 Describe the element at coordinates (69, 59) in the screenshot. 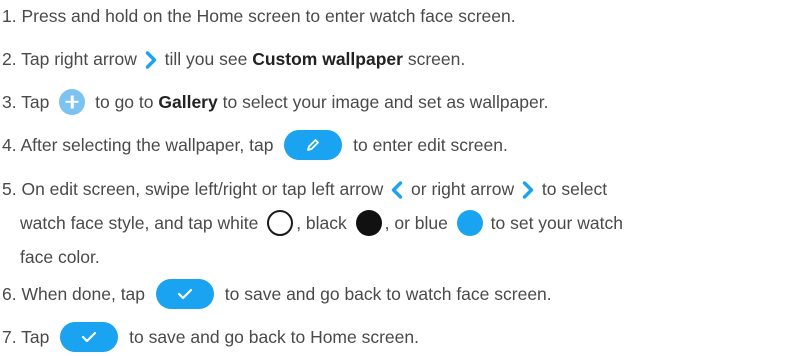

I see `step-text: 2. Tap right arrow` at that location.